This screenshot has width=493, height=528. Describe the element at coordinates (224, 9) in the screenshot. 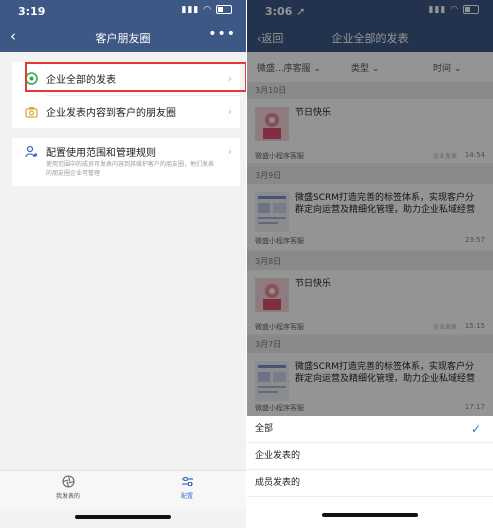

I see `battery-icon` at that location.